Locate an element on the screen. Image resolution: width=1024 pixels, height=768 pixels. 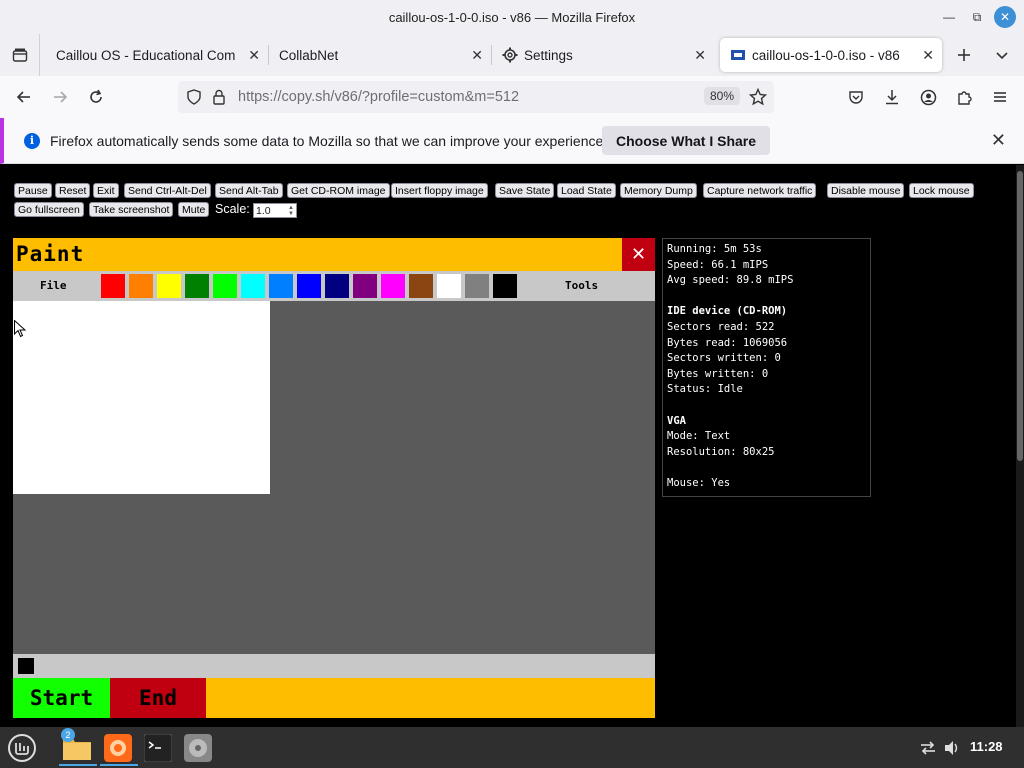
new-tab-icon is located at coordinates (964, 55).